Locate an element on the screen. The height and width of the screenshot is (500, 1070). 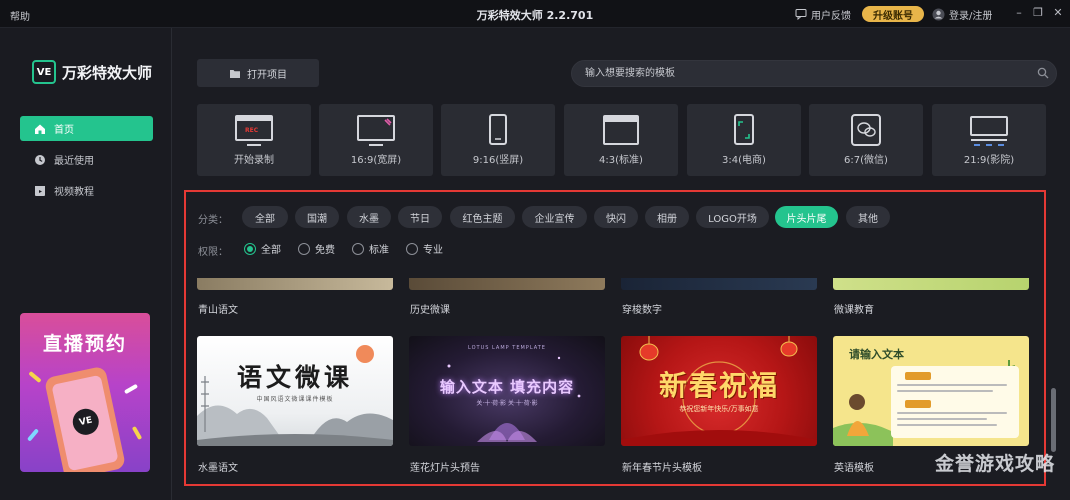
category-chip-ink: 水墨 is located at coordinates (369, 217).